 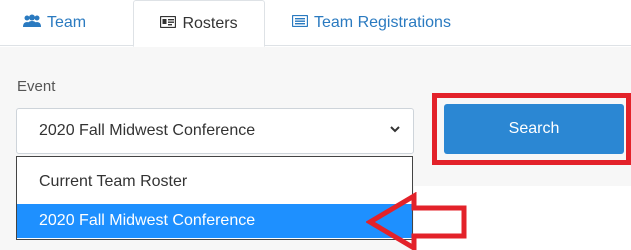 I want to click on users-icon, so click(x=32, y=23).